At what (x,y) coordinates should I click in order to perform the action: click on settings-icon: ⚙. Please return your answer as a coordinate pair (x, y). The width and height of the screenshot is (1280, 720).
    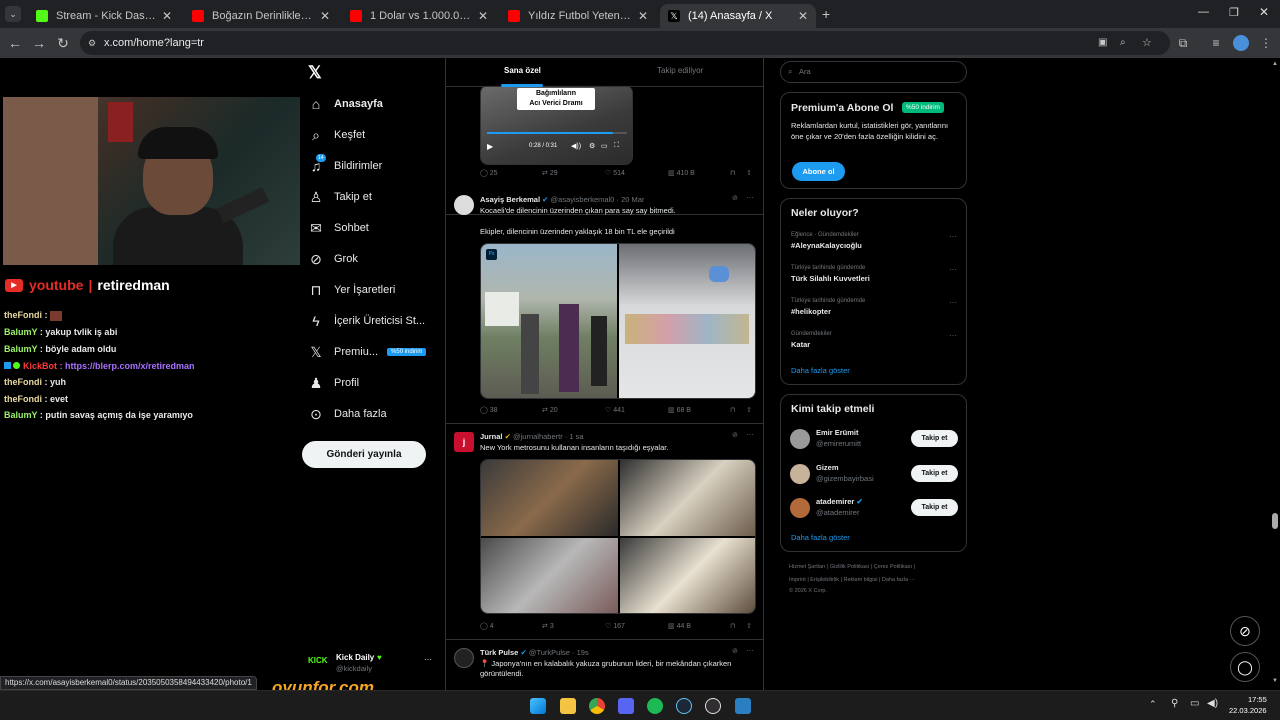
    Looking at the image, I should click on (592, 146).